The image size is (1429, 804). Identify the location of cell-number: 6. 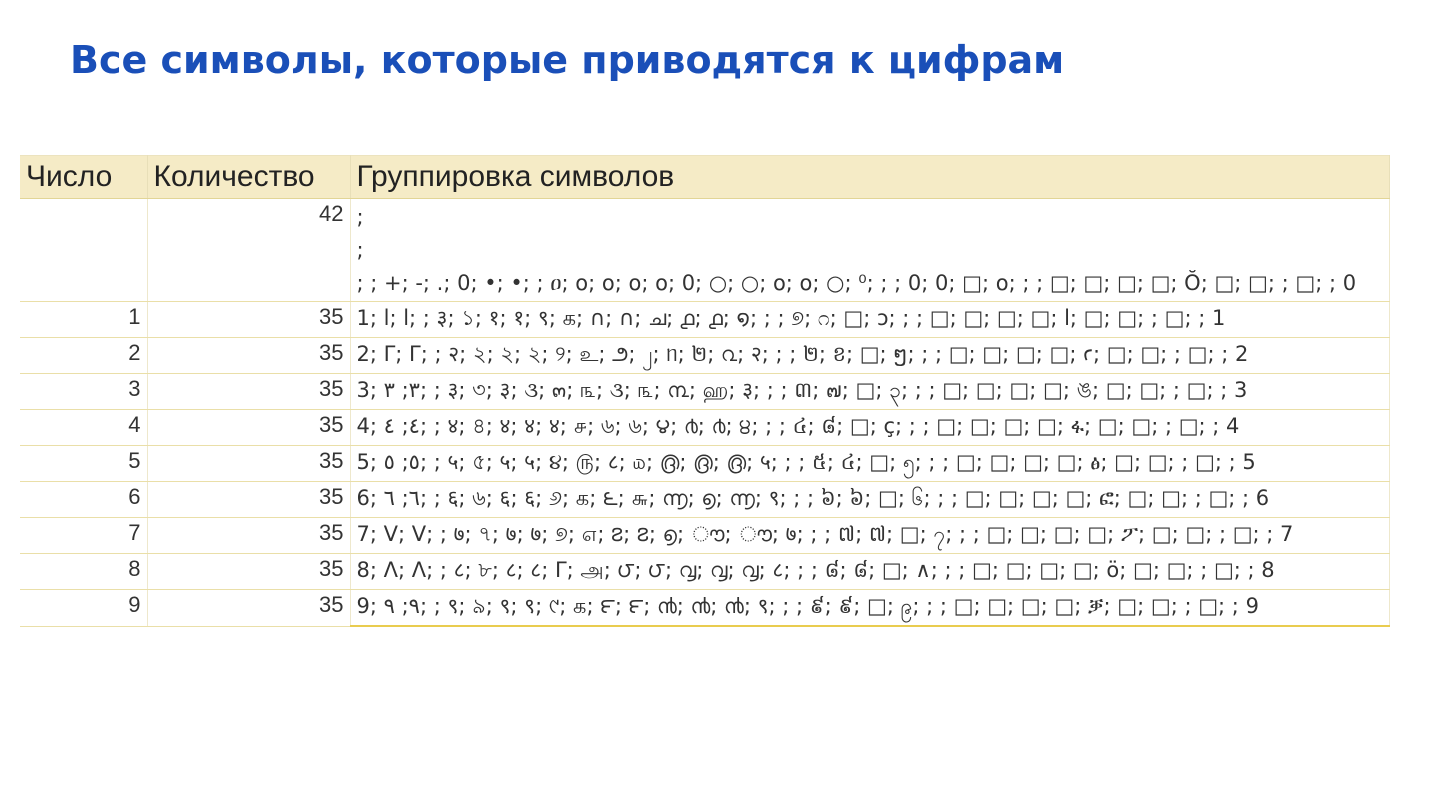
(84, 499).